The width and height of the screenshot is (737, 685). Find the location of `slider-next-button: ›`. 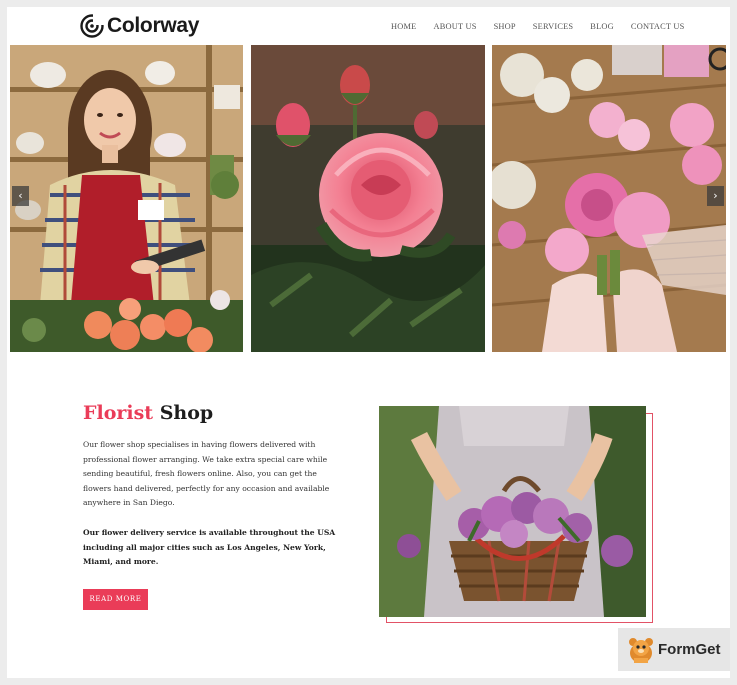

slider-next-button: › is located at coordinates (715, 196).